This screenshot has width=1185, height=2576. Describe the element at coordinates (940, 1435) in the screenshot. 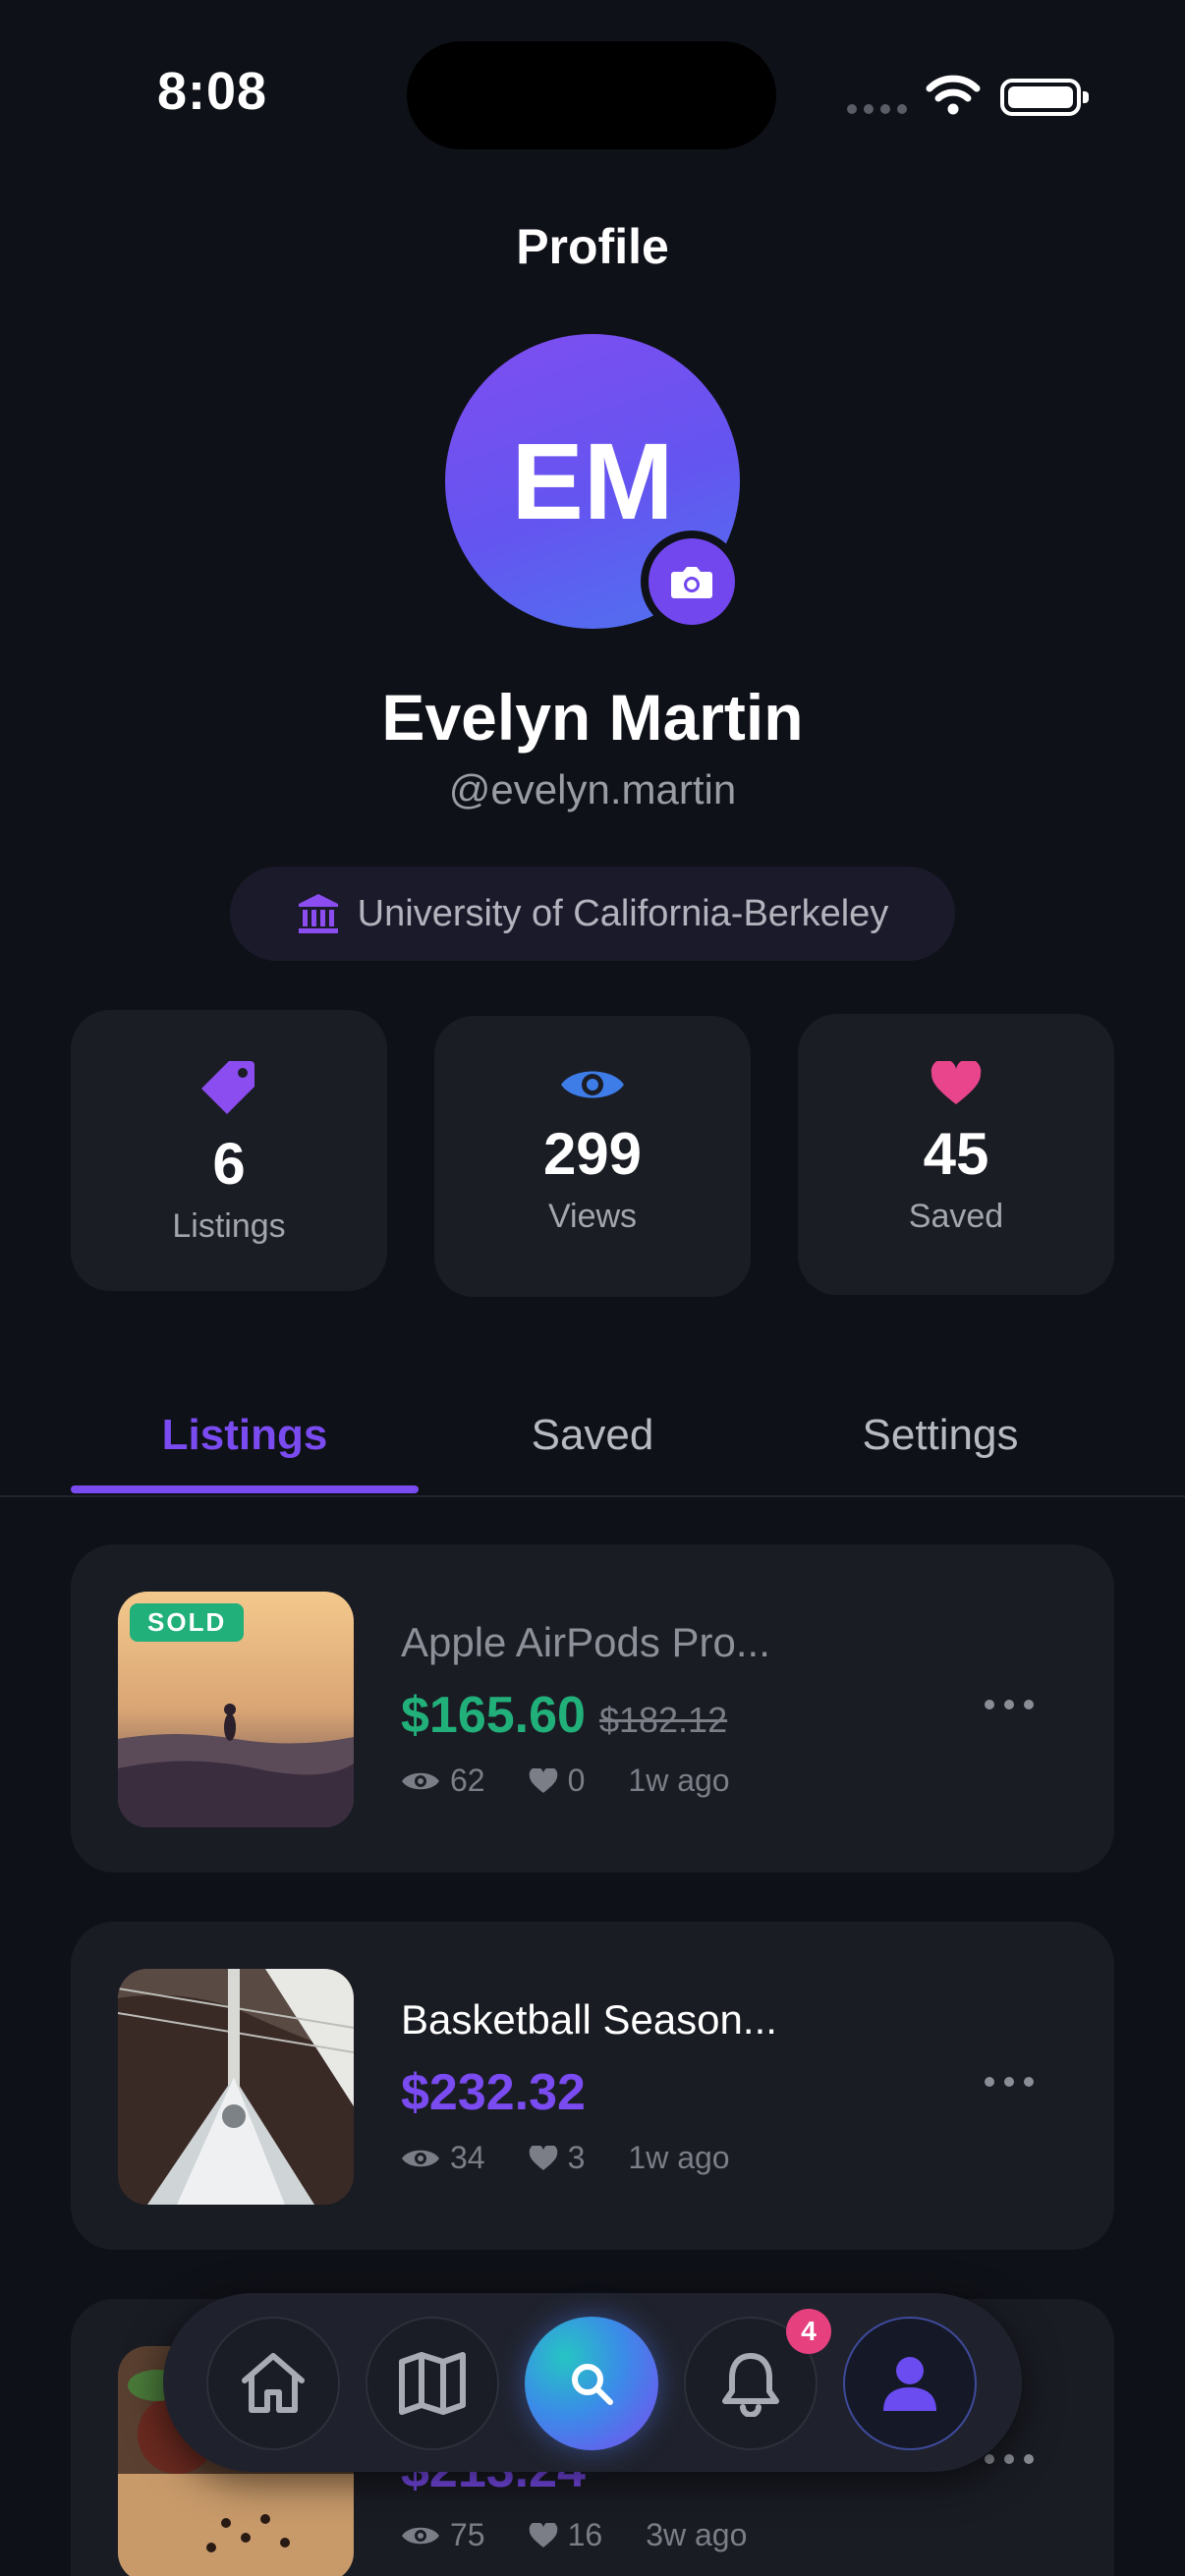

I see `tab-settings: Settings` at that location.